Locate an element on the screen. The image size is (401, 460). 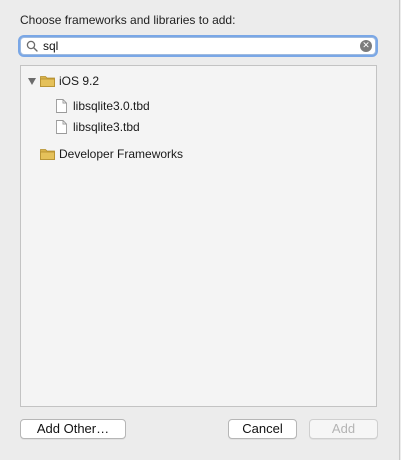
tree-group-label: Developer Frameworks is located at coordinates (121, 154).